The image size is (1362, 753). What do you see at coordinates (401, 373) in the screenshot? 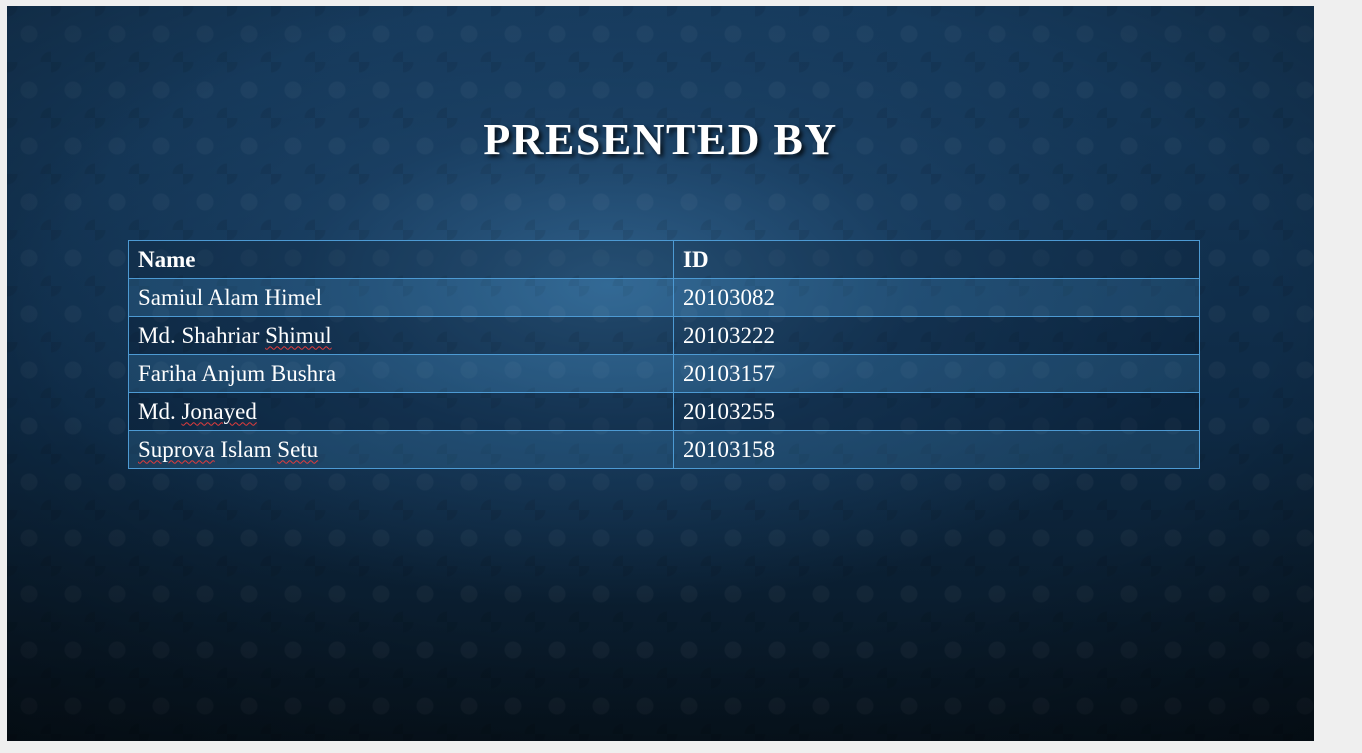
I see `cell-name: Fariha Anjum Bushra` at bounding box center [401, 373].